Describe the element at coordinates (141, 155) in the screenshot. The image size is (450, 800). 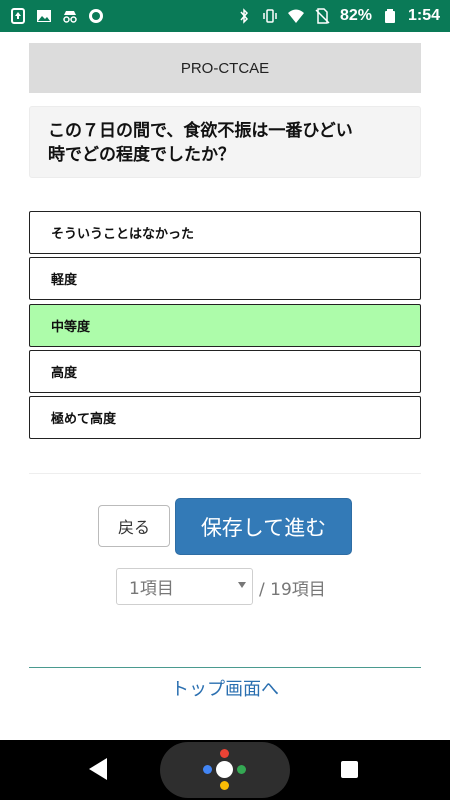
I see `question-line-2: 時でどの程度でしたか？` at that location.